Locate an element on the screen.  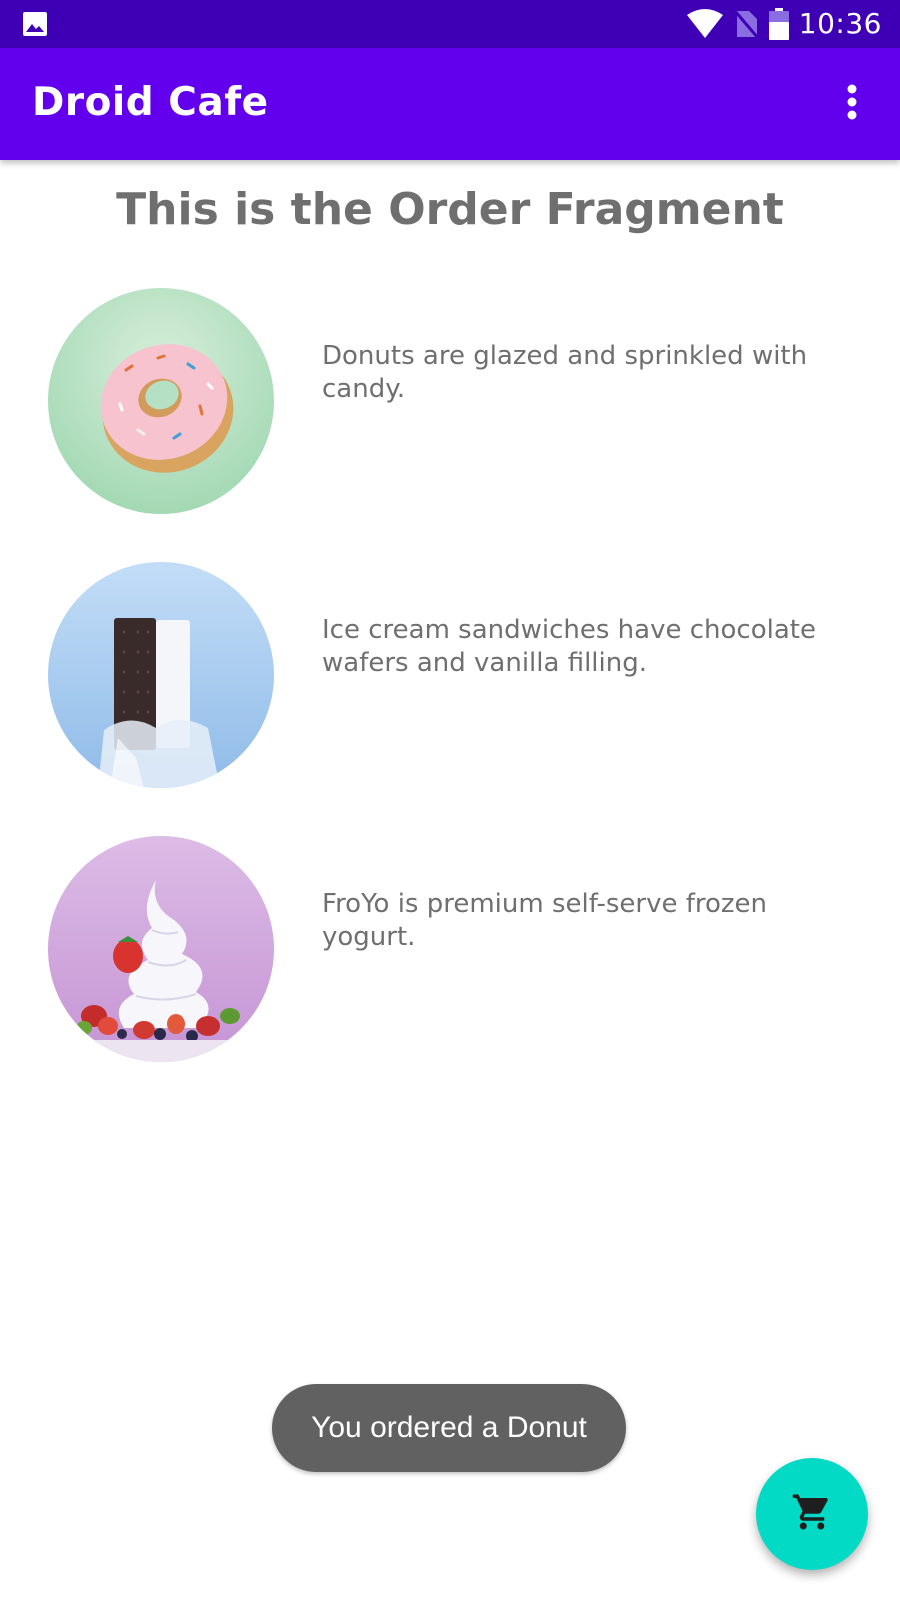
app-title: Droid Cafe is located at coordinates (150, 102).